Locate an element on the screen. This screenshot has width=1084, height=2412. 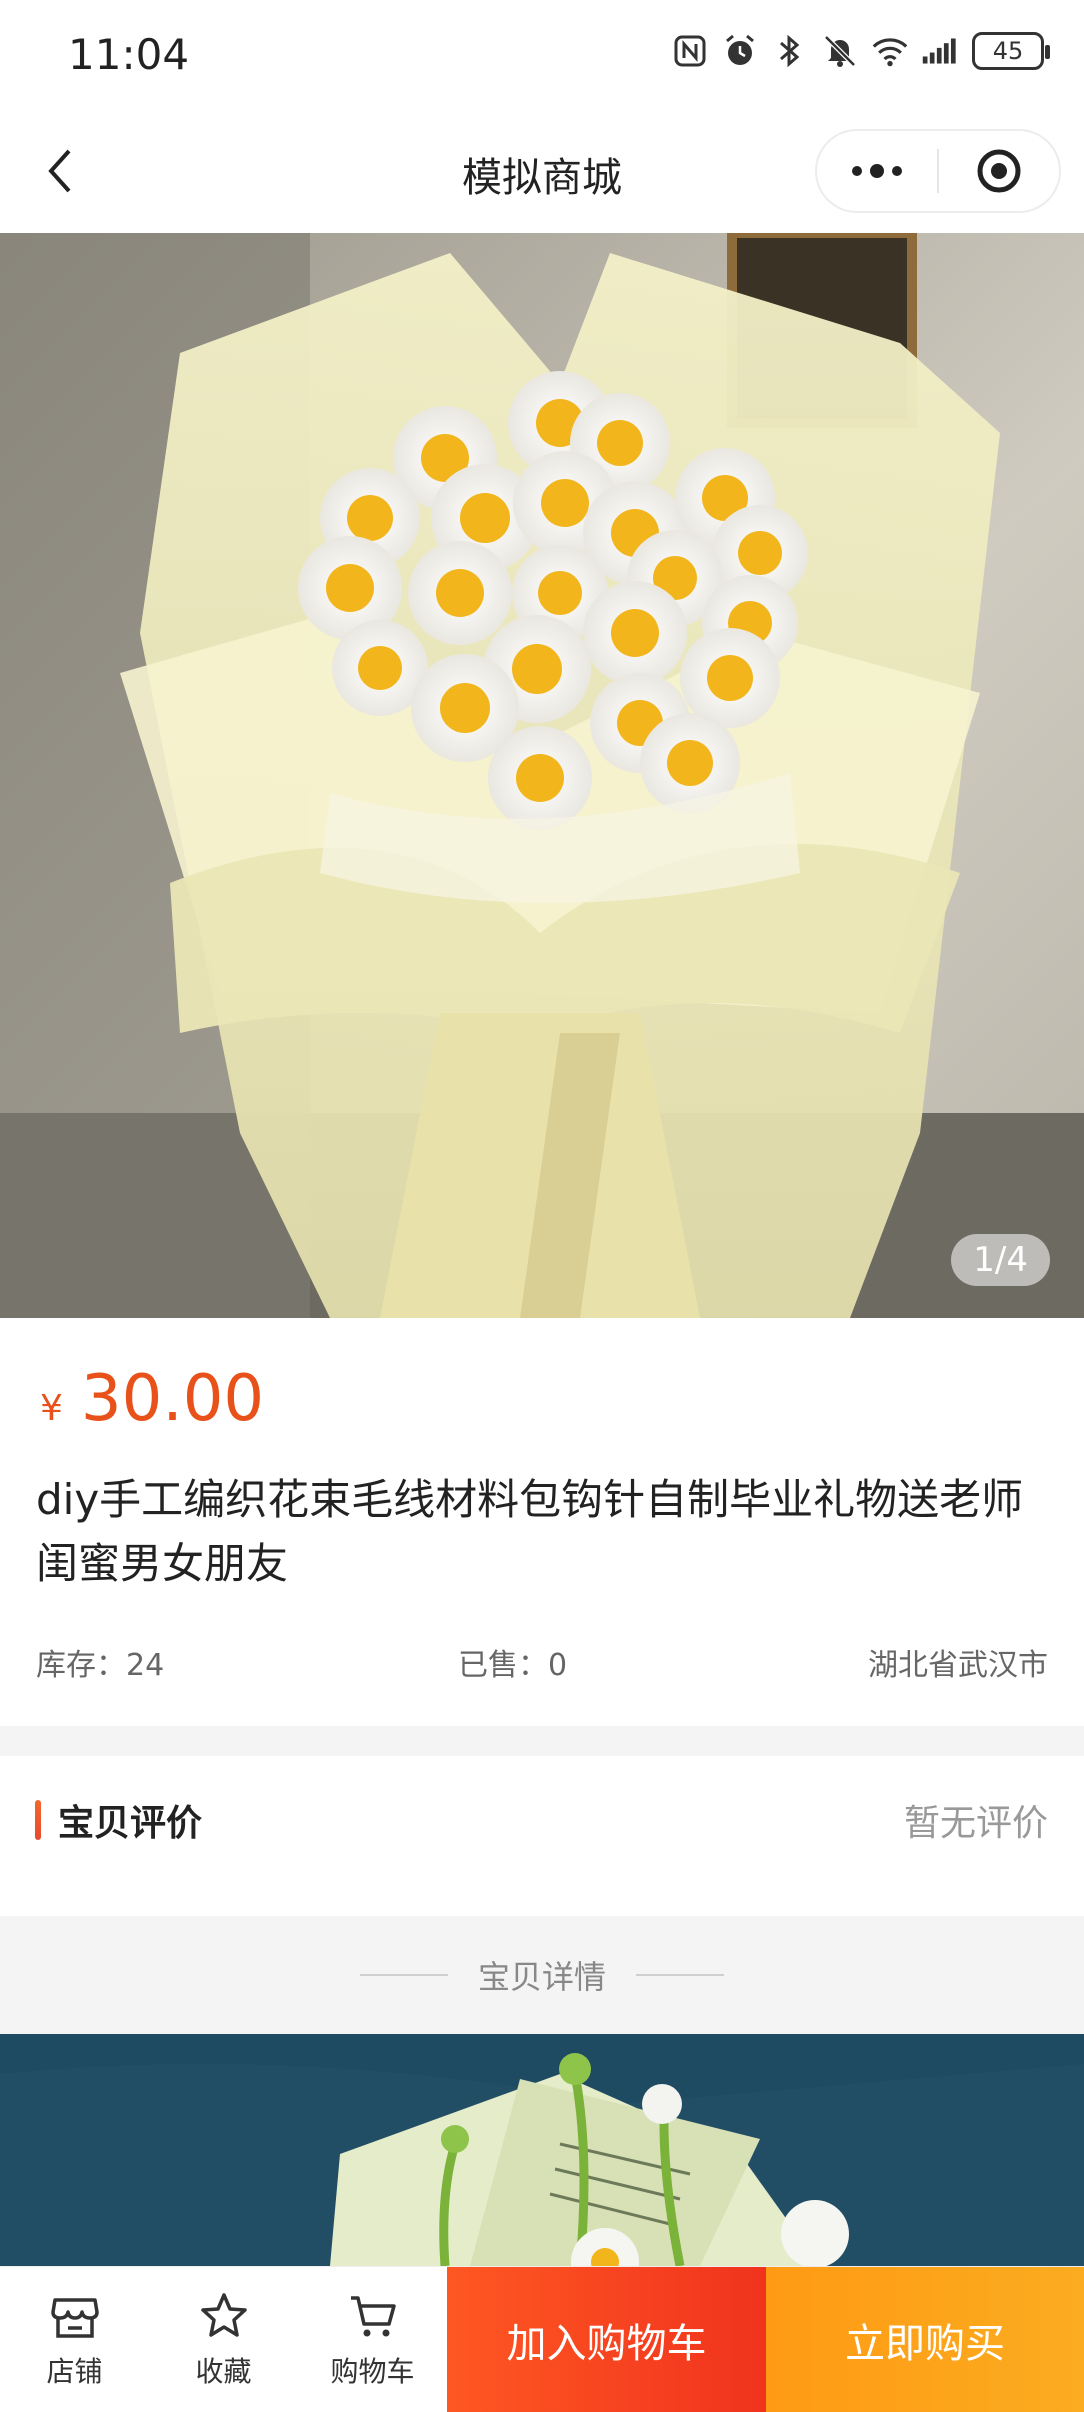
mute-icon is located at coordinates (840, 51).